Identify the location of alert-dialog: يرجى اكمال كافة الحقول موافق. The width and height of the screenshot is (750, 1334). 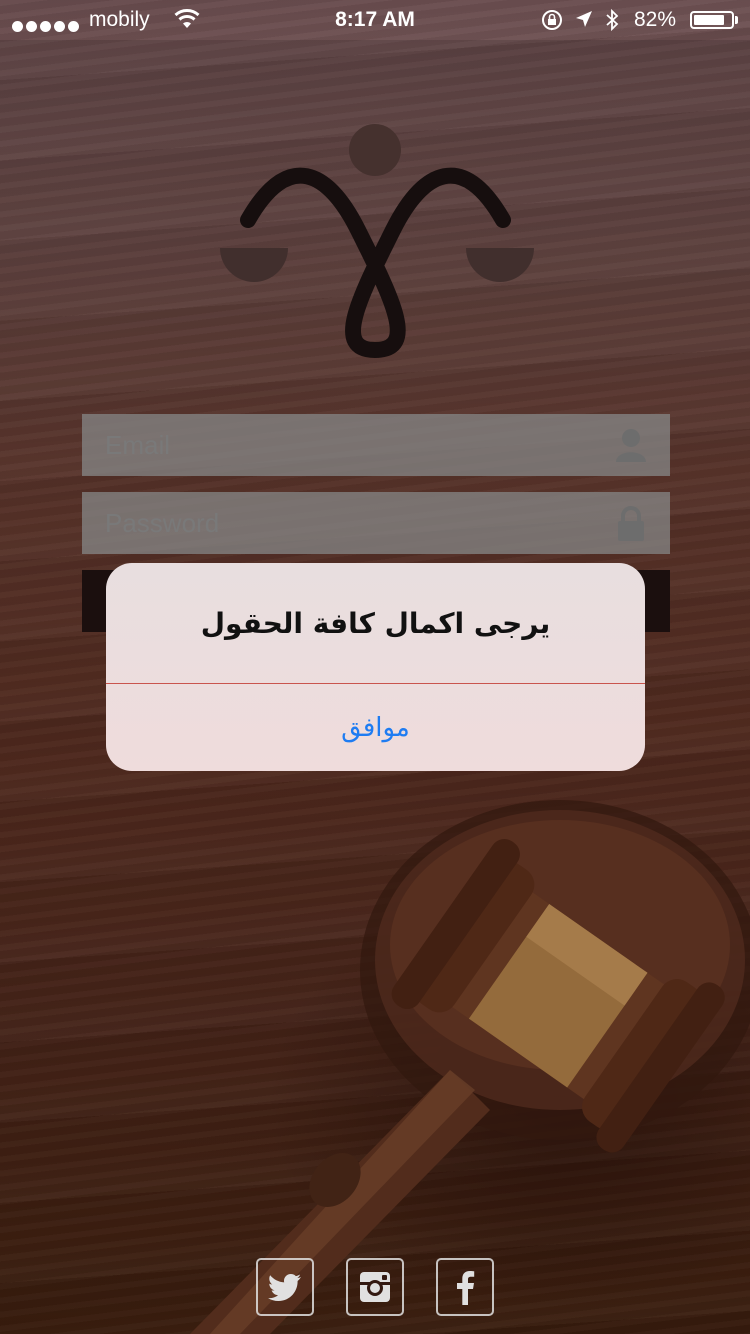
(375, 667).